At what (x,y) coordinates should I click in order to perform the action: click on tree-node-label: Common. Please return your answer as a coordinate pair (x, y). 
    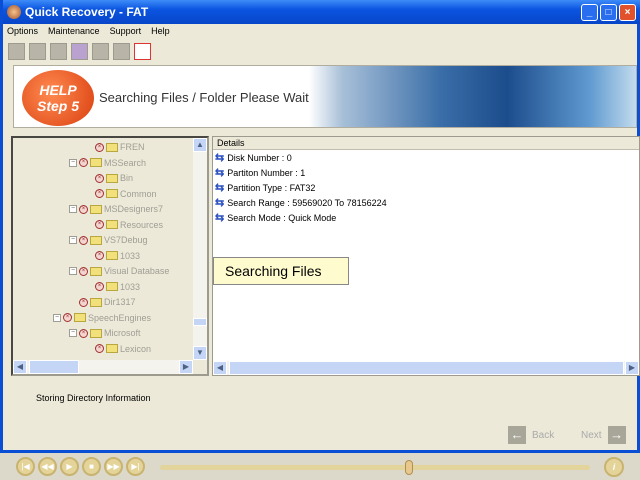
    Looking at the image, I should click on (138, 193).